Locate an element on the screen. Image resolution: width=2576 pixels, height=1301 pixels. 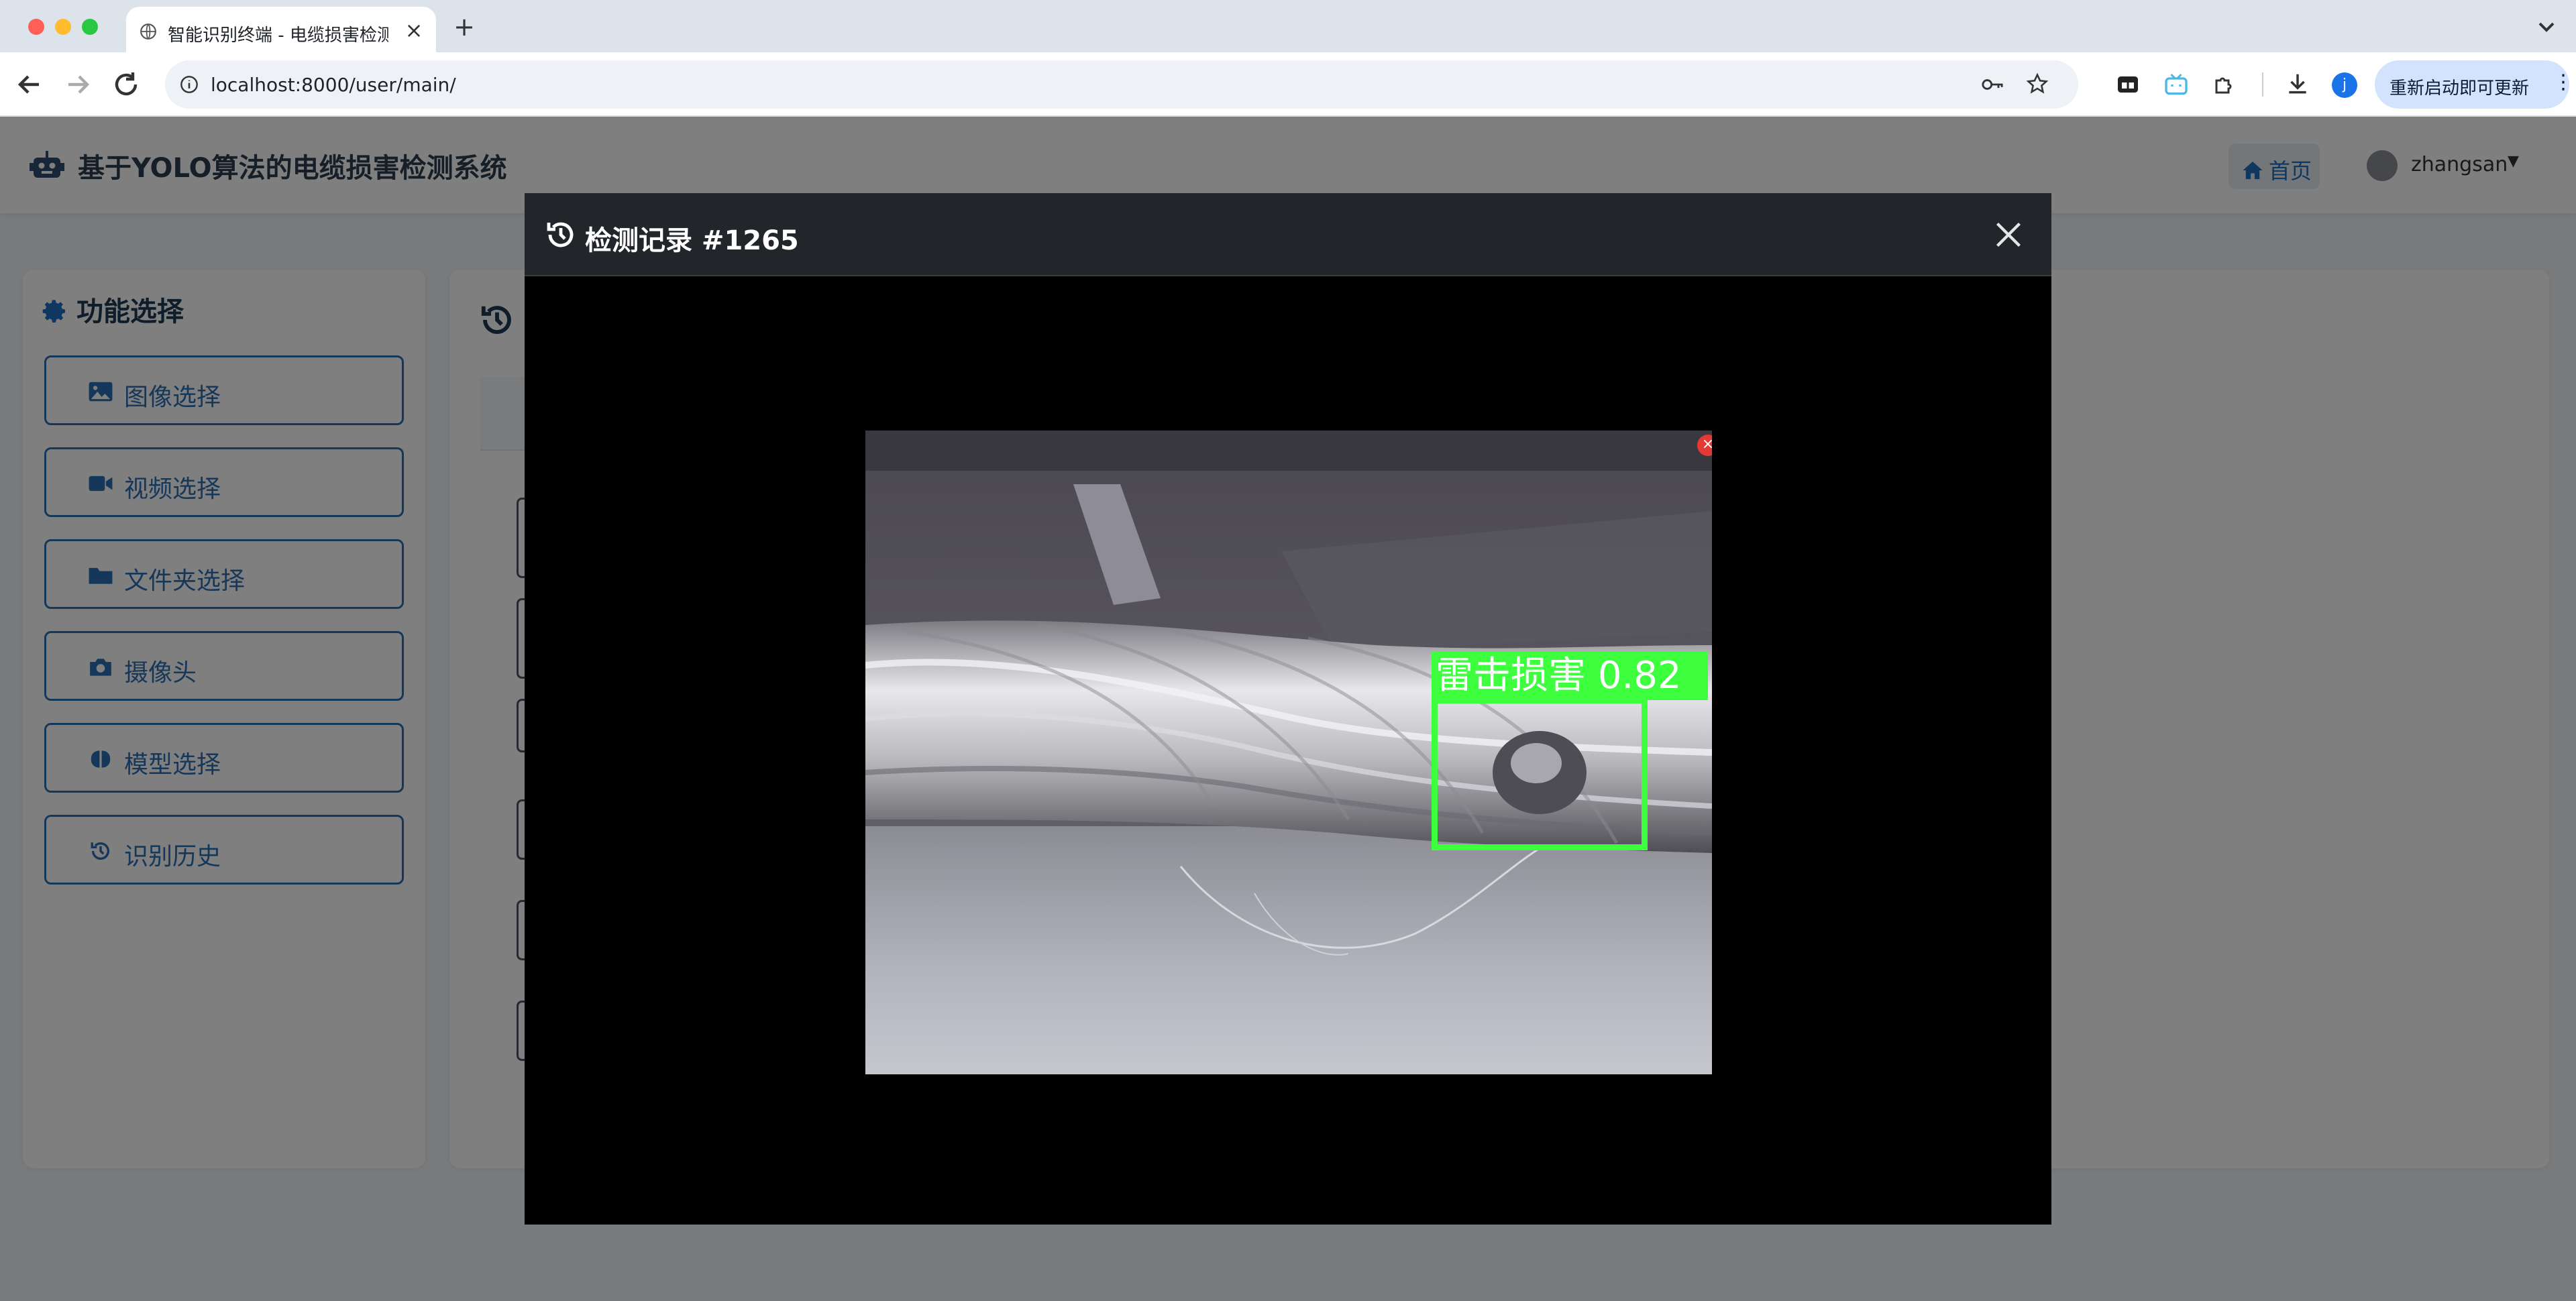
modal-header: 检测记录 #1265 is located at coordinates (1288, 234).